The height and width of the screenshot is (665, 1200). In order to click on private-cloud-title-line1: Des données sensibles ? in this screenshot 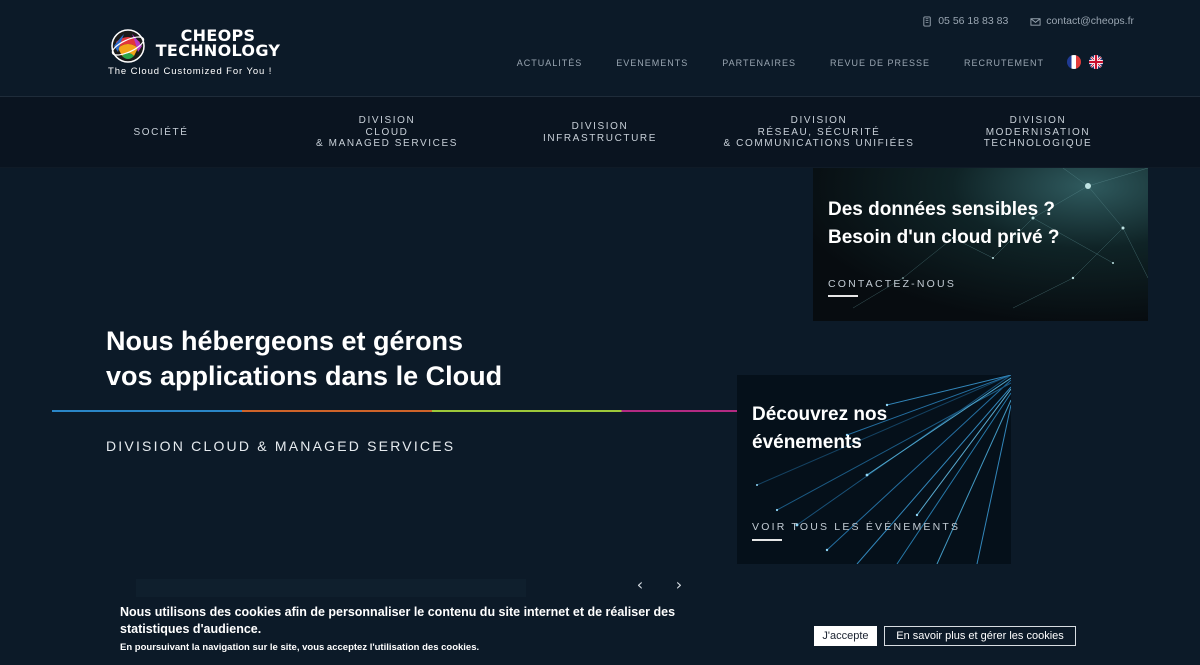, I will do `click(942, 209)`.